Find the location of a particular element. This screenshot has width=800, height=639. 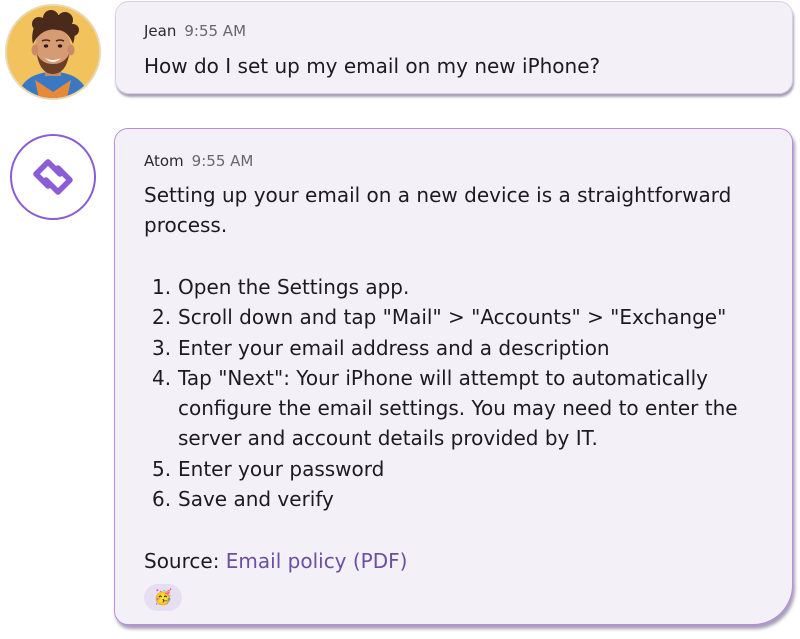

bot-message-time: 9:55 AM is located at coordinates (222, 161).